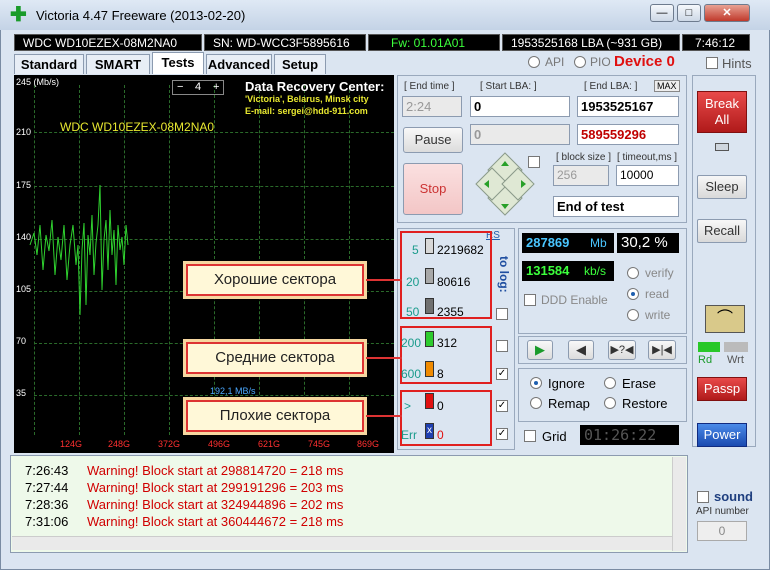  Describe the element at coordinates (342, 543) in the screenshot. I see `log-horizontal-scrollbar` at that location.